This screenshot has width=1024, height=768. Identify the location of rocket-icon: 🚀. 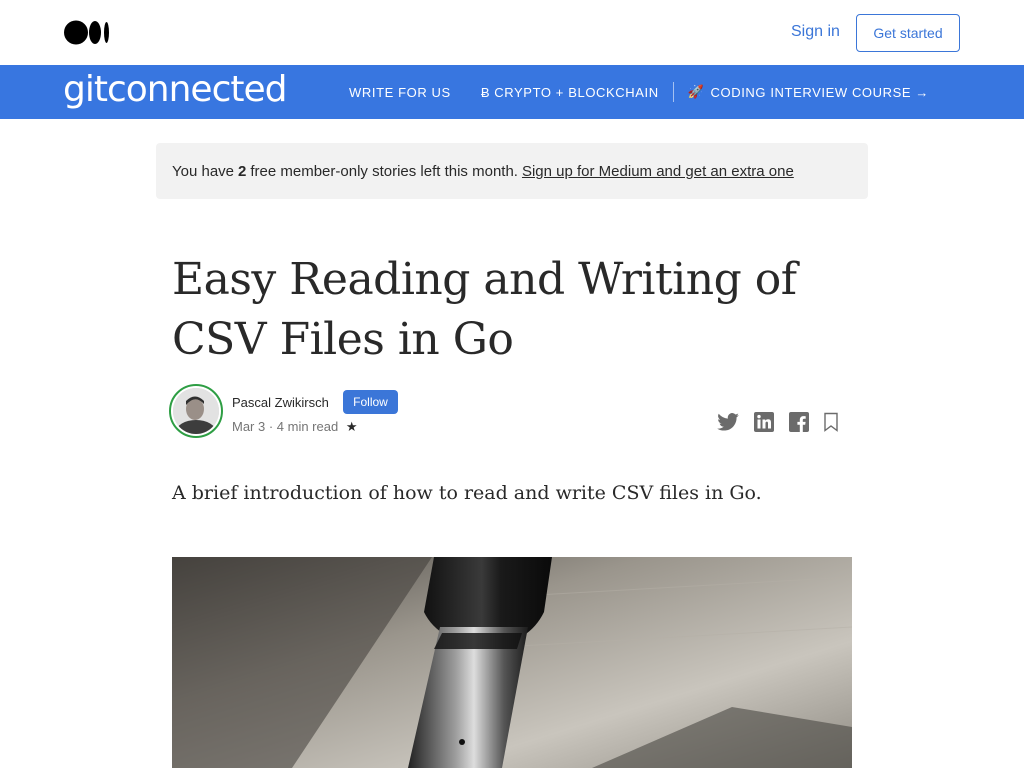
(696, 91).